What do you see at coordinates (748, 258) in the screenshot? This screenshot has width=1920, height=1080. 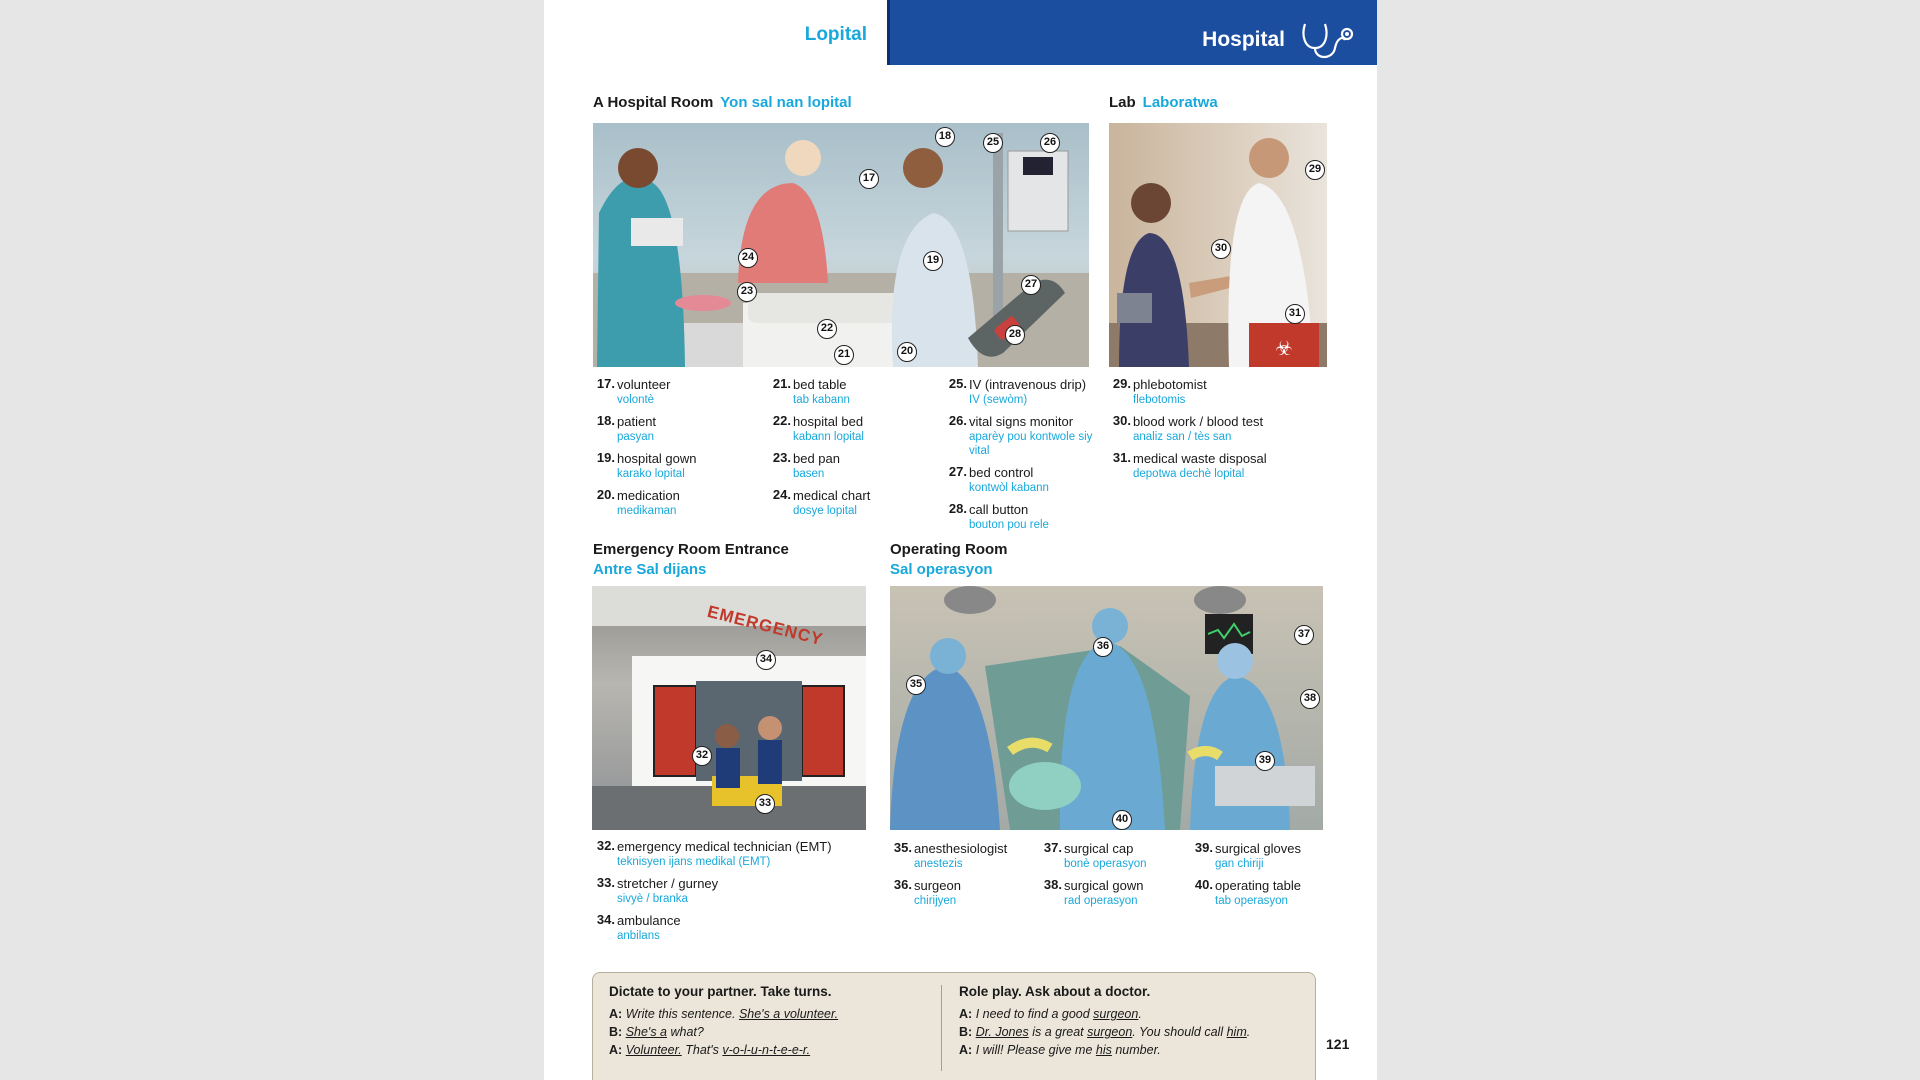 I see `callout-24: 24` at bounding box center [748, 258].